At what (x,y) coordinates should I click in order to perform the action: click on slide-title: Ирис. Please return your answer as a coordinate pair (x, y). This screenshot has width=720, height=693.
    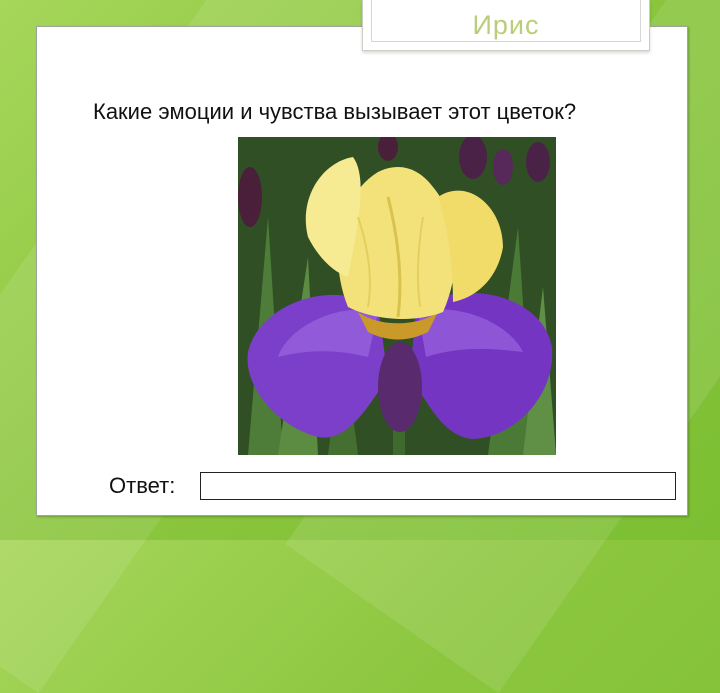
    Looking at the image, I should click on (506, 25).